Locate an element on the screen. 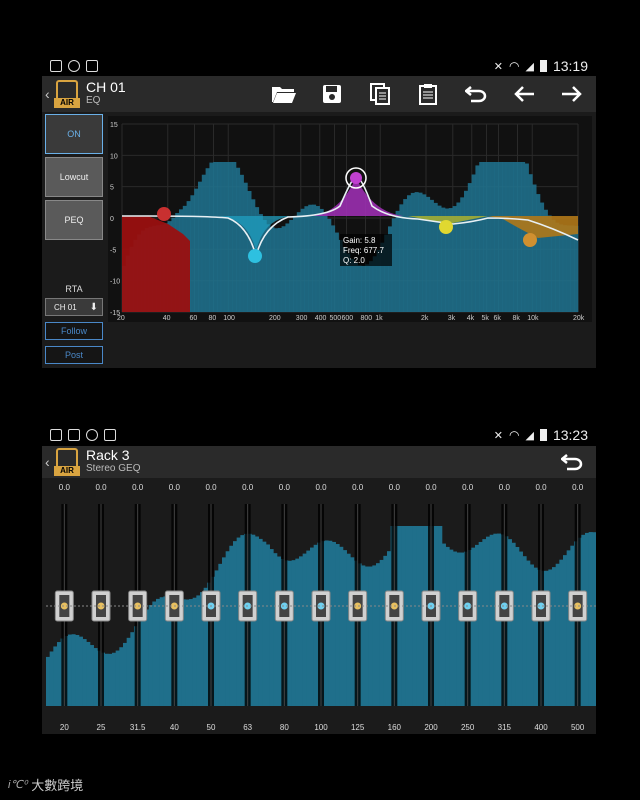  lowcut-button: Lowcut is located at coordinates (74, 177).